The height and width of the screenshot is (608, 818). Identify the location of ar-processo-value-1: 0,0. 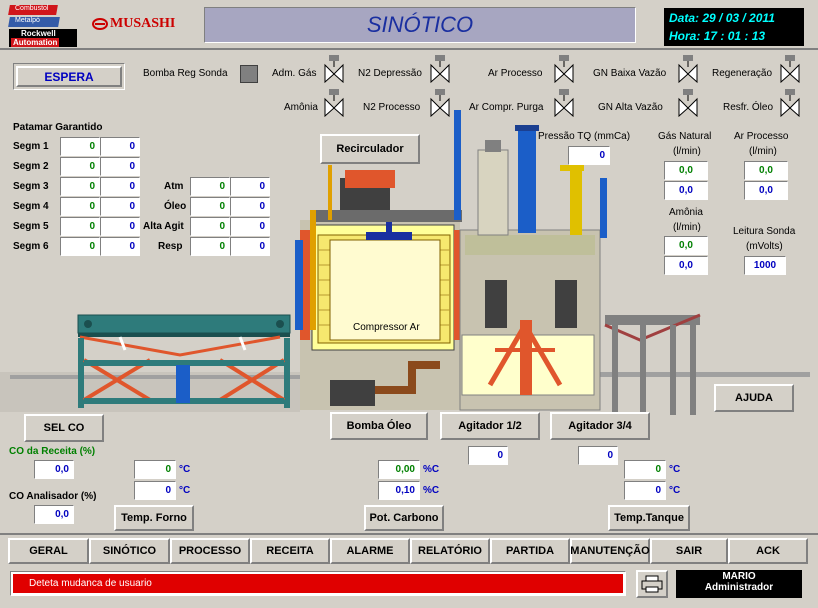
(766, 170).